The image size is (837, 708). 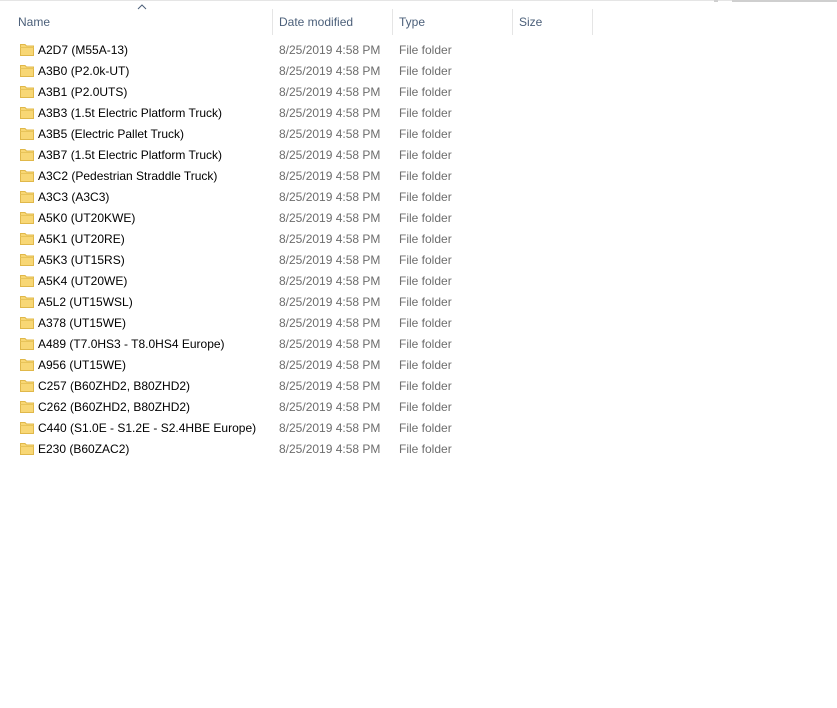 I want to click on column-header-size: Size, so click(x=552, y=22).